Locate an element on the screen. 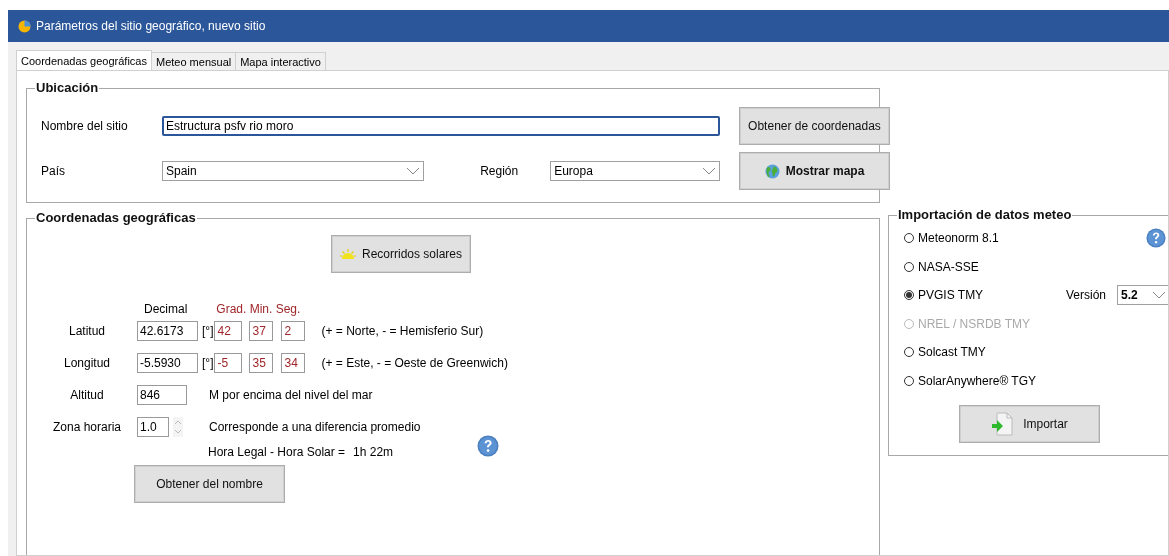 This screenshot has width=1169, height=556. globe-icon is located at coordinates (772, 171).